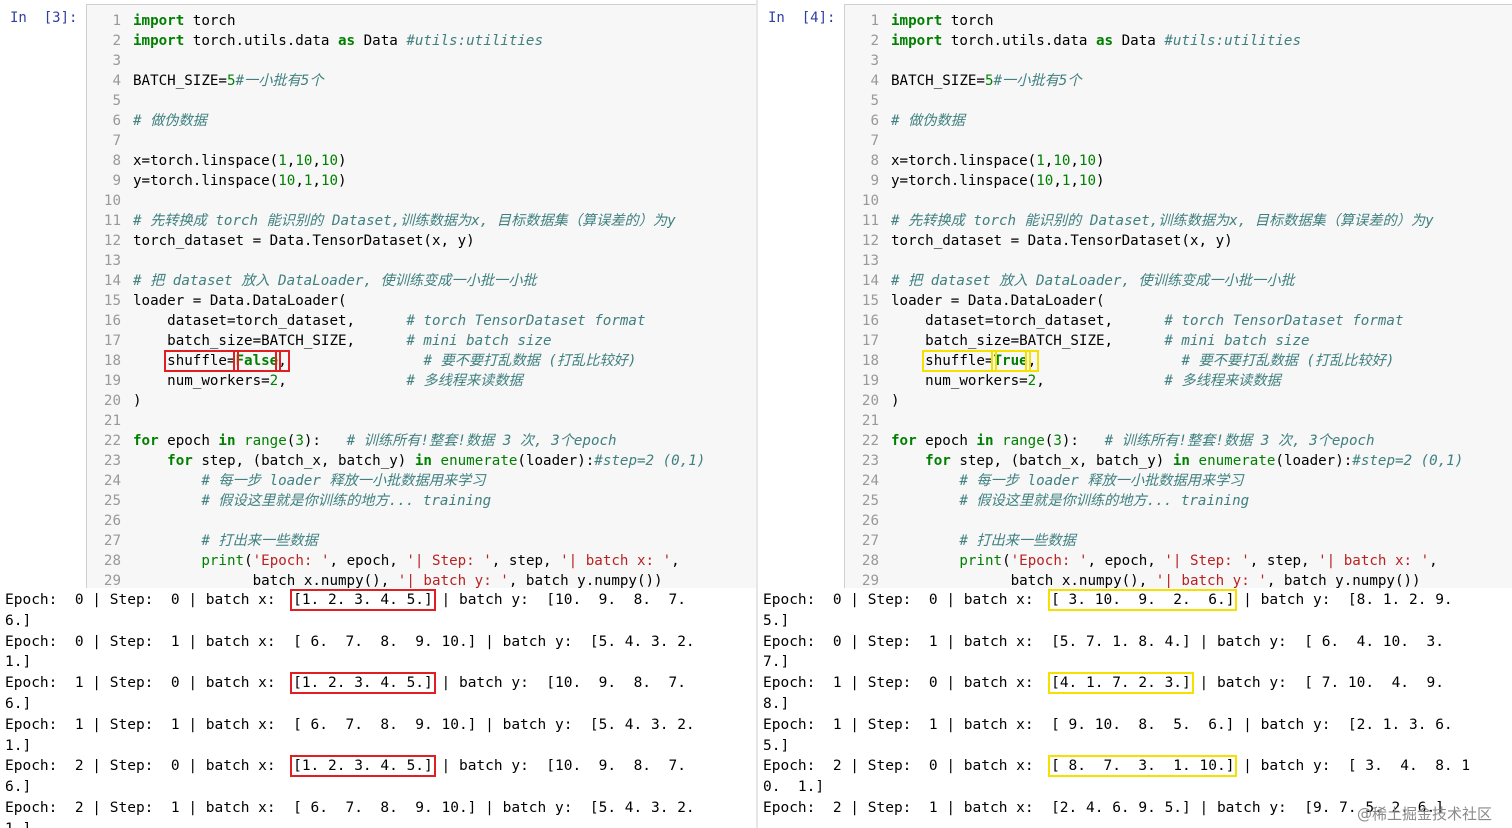  Describe the element at coordinates (872, 401) in the screenshot. I see `code-line: 20)` at that location.